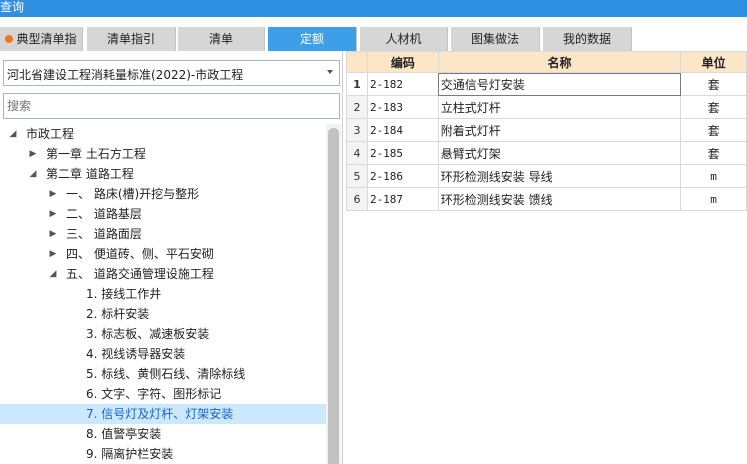 The height and width of the screenshot is (464, 747). What do you see at coordinates (559, 199) in the screenshot?
I see `name-cell: 环形检测线安装 馈线` at bounding box center [559, 199].